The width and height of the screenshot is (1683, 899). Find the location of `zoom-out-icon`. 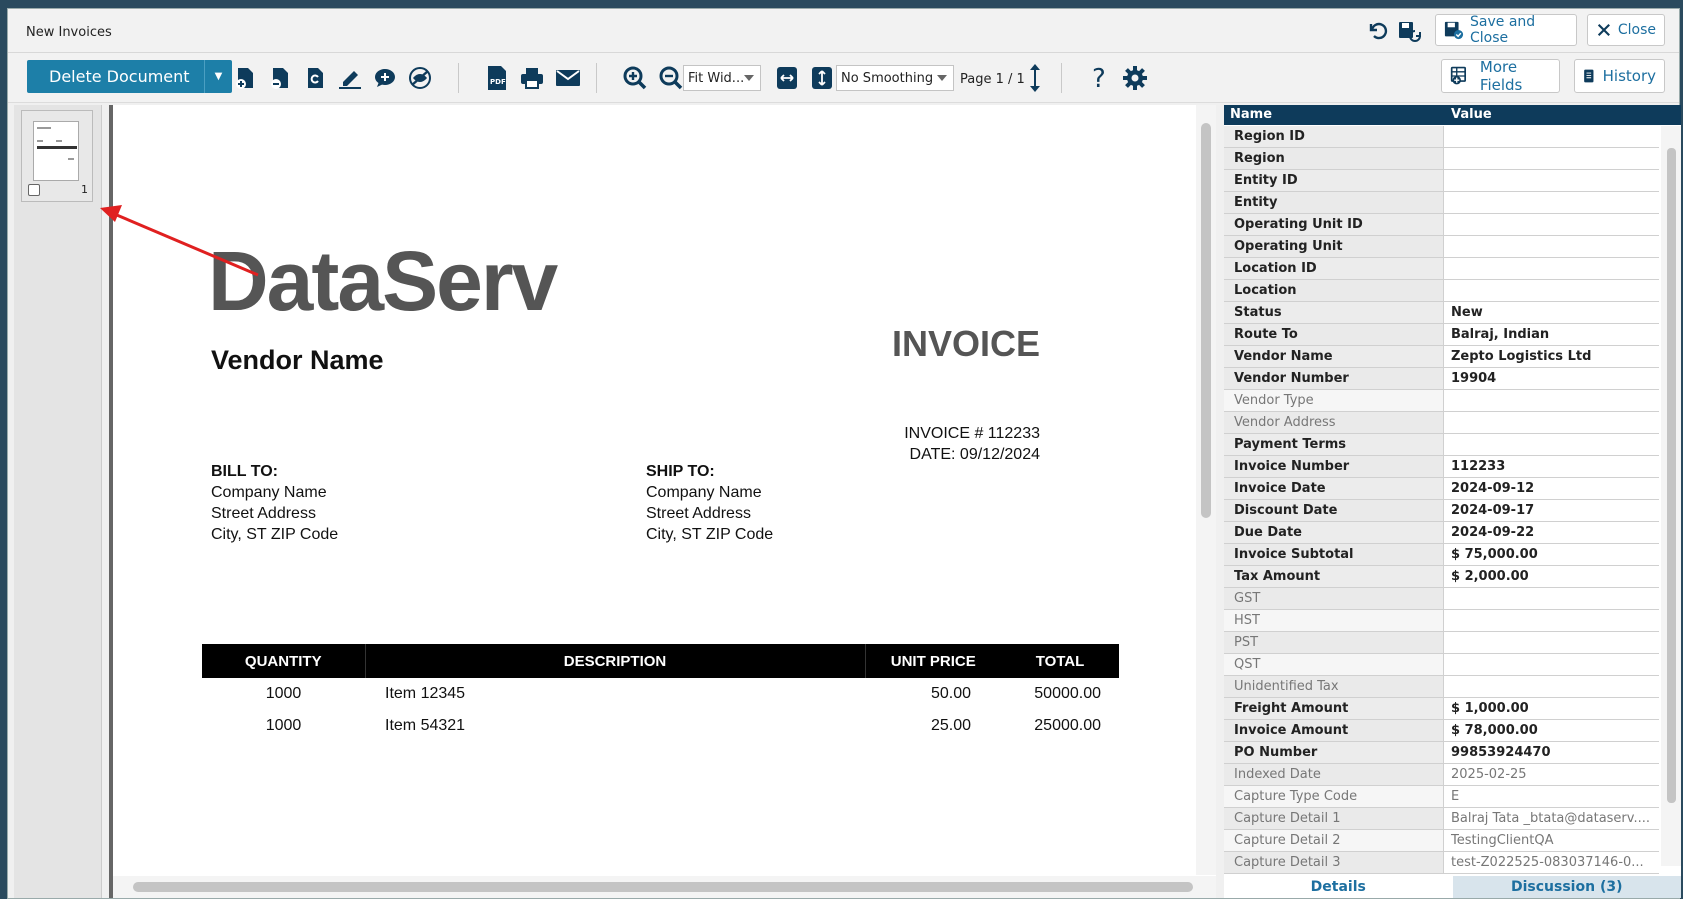

zoom-out-icon is located at coordinates (671, 78).